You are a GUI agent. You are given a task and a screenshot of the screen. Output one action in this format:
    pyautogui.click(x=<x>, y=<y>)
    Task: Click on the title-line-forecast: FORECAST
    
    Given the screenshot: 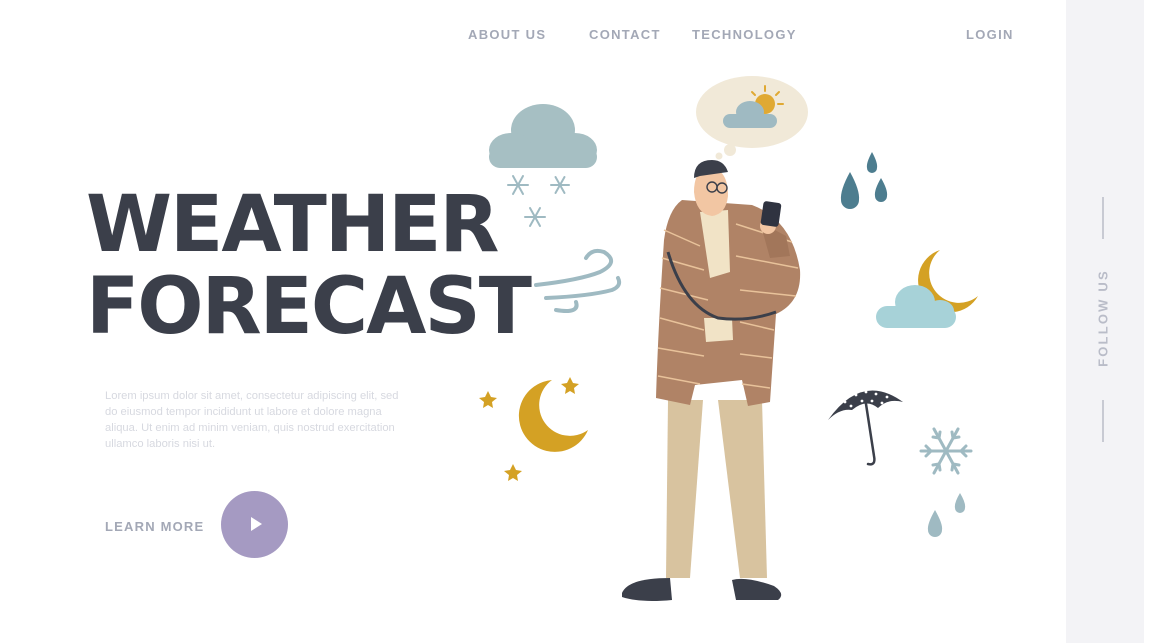 What is the action you would take?
    pyautogui.click(x=309, y=307)
    